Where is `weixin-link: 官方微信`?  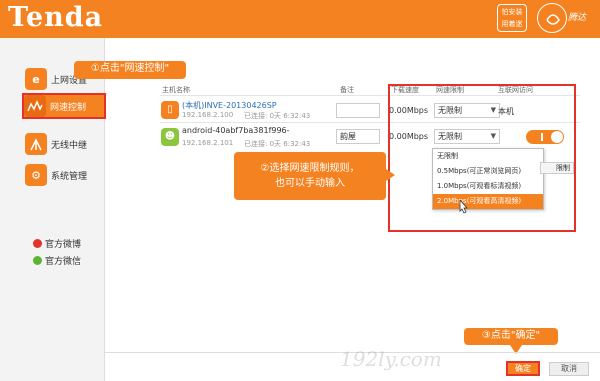 weixin-link: 官方微信 is located at coordinates (57, 260).